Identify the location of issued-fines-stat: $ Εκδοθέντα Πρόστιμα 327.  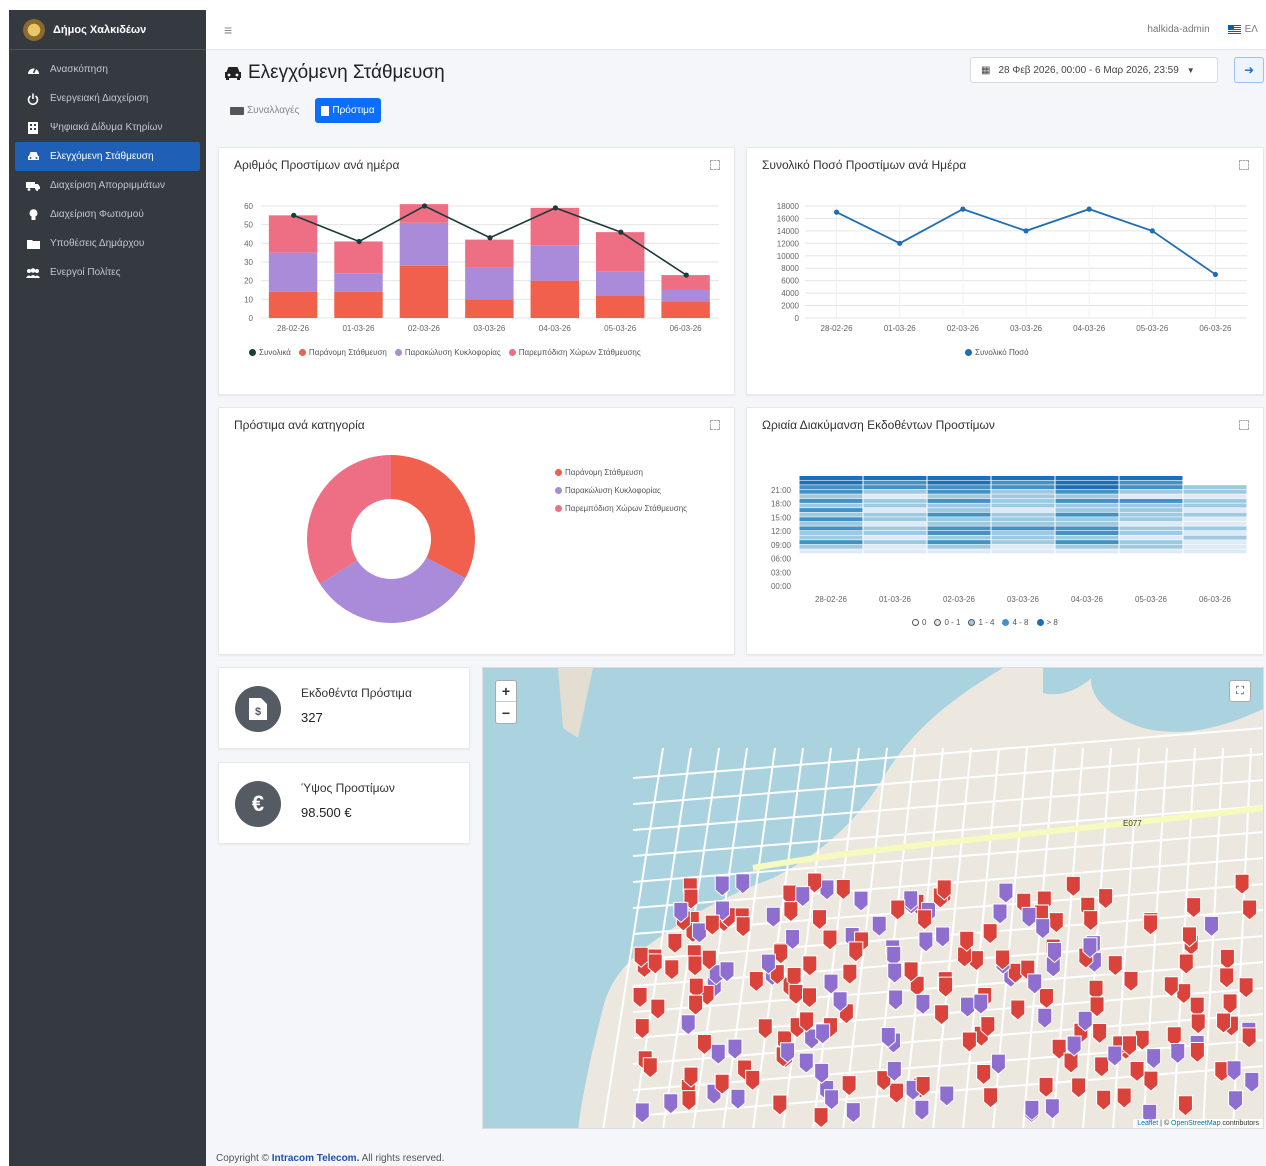
(344, 708).